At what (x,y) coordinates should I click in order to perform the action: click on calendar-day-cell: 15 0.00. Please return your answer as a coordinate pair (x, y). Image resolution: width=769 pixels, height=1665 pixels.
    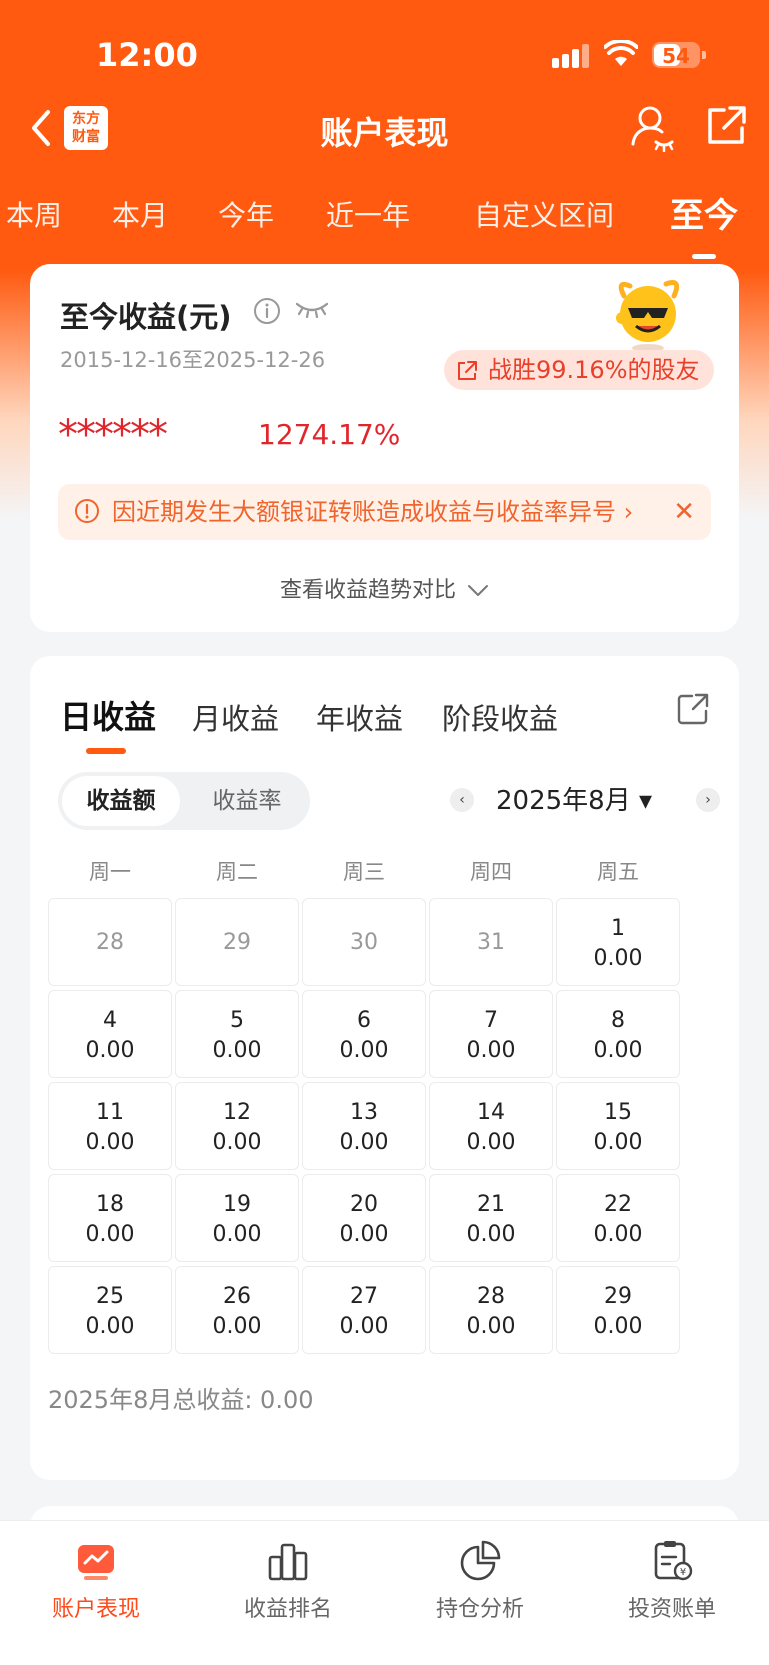
    Looking at the image, I should click on (618, 1126).